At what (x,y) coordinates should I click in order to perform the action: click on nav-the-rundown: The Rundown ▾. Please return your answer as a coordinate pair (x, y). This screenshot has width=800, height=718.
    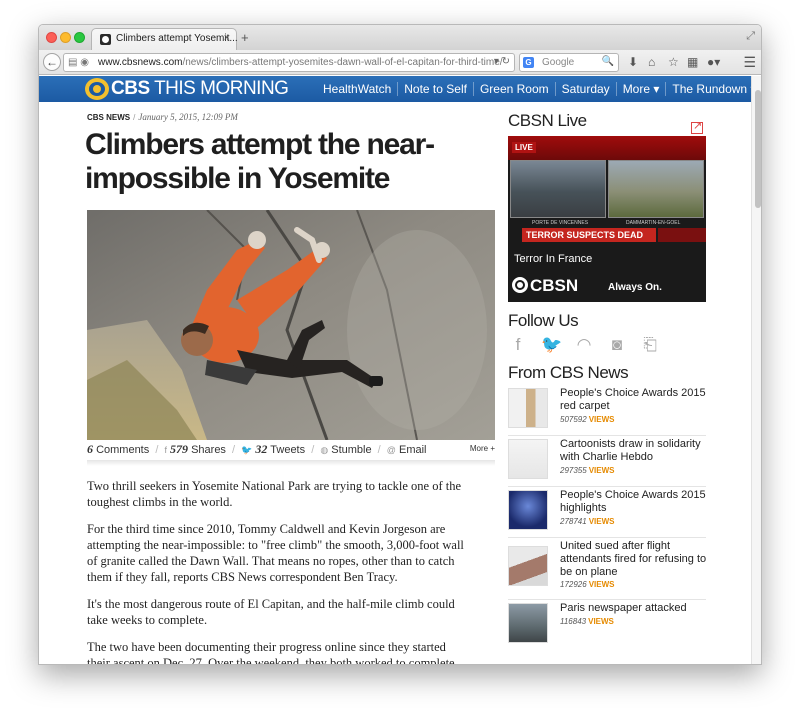
    Looking at the image, I should click on (708, 89).